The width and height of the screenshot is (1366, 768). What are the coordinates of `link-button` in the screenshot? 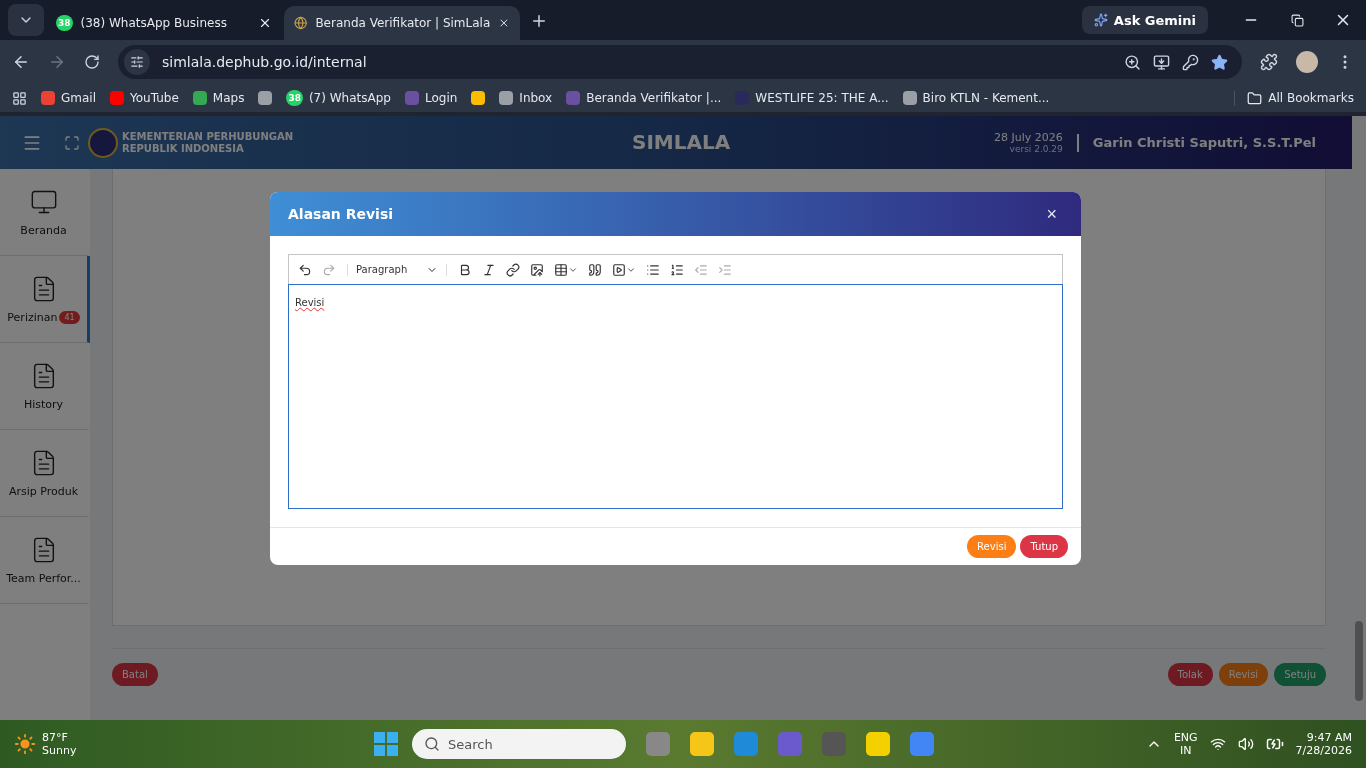 It's located at (513, 269).